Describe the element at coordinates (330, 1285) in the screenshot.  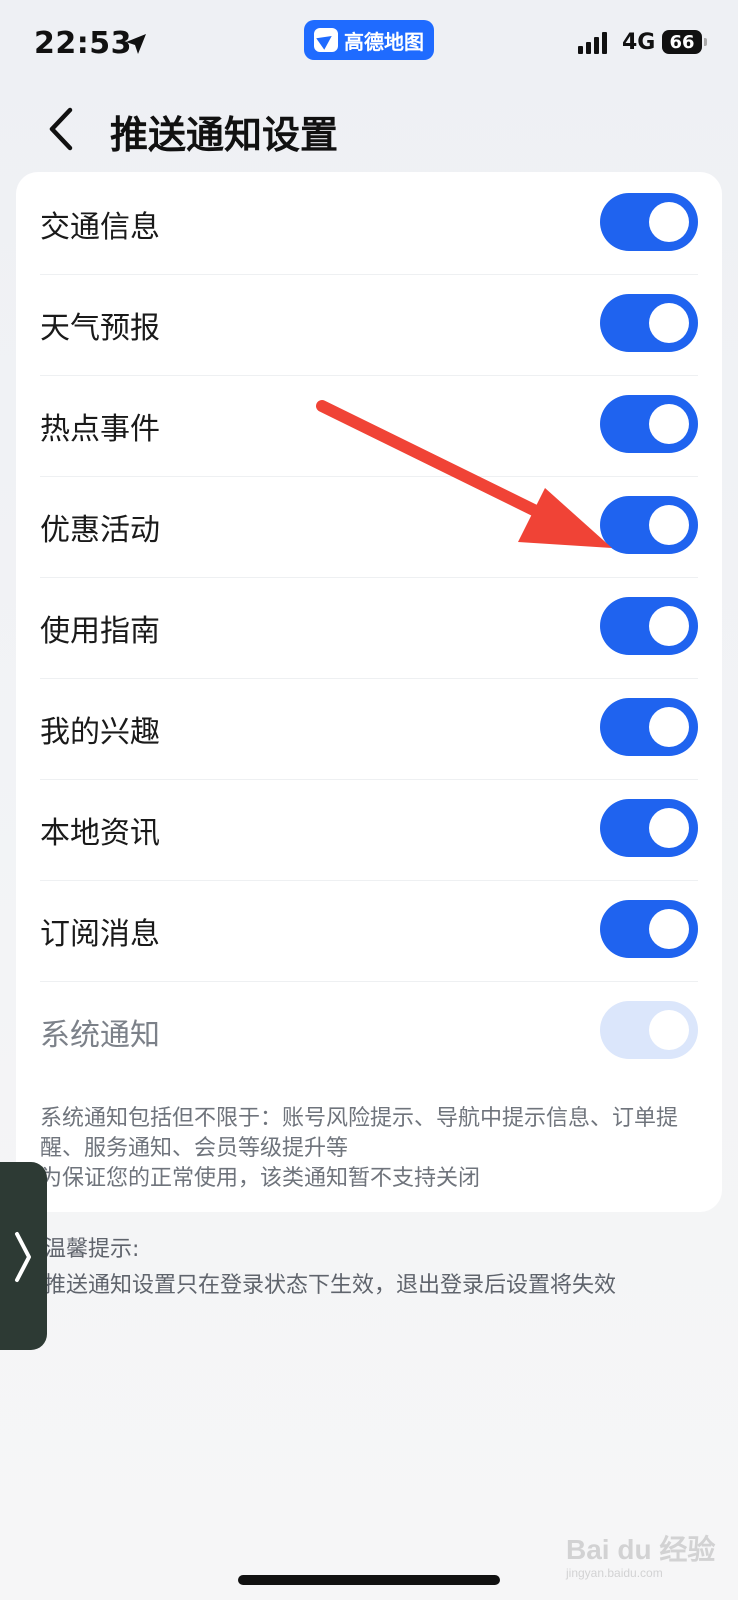
I see `tips-body: 推送通知设置只在登录状态下生效，退出登录后设置将失效` at that location.